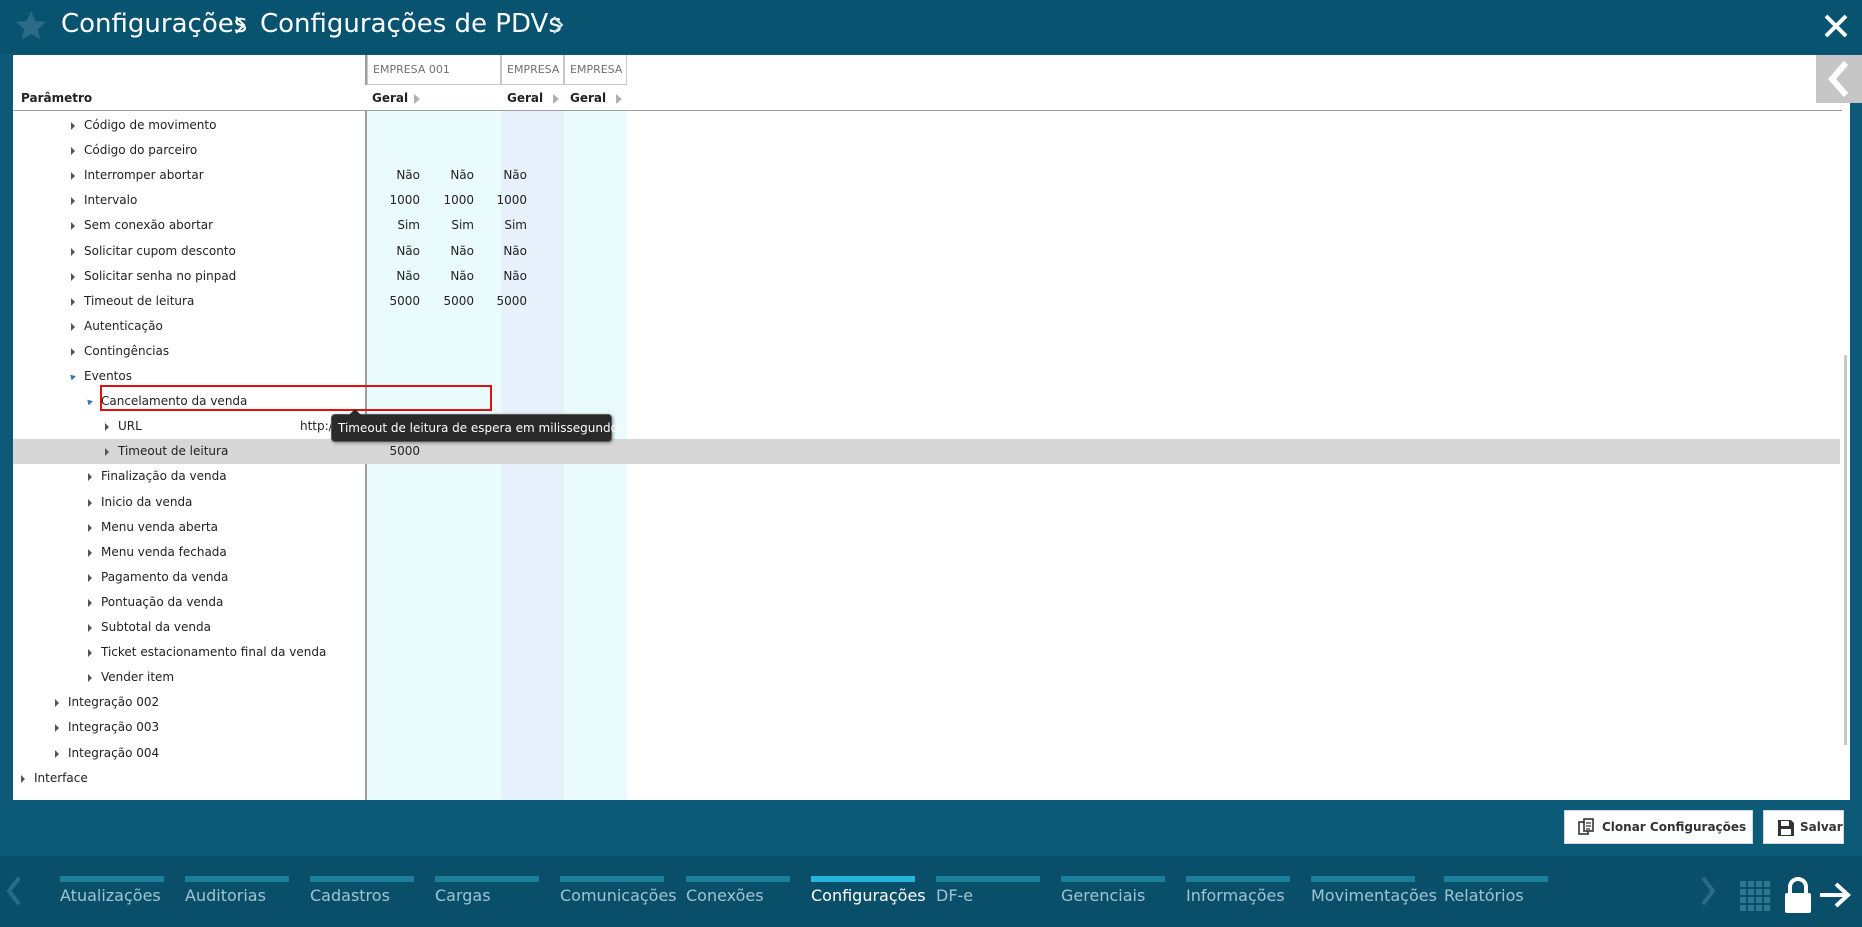  Describe the element at coordinates (926, 301) in the screenshot. I see `tree-row: Timeout de leitura 5000 5000 5000` at that location.